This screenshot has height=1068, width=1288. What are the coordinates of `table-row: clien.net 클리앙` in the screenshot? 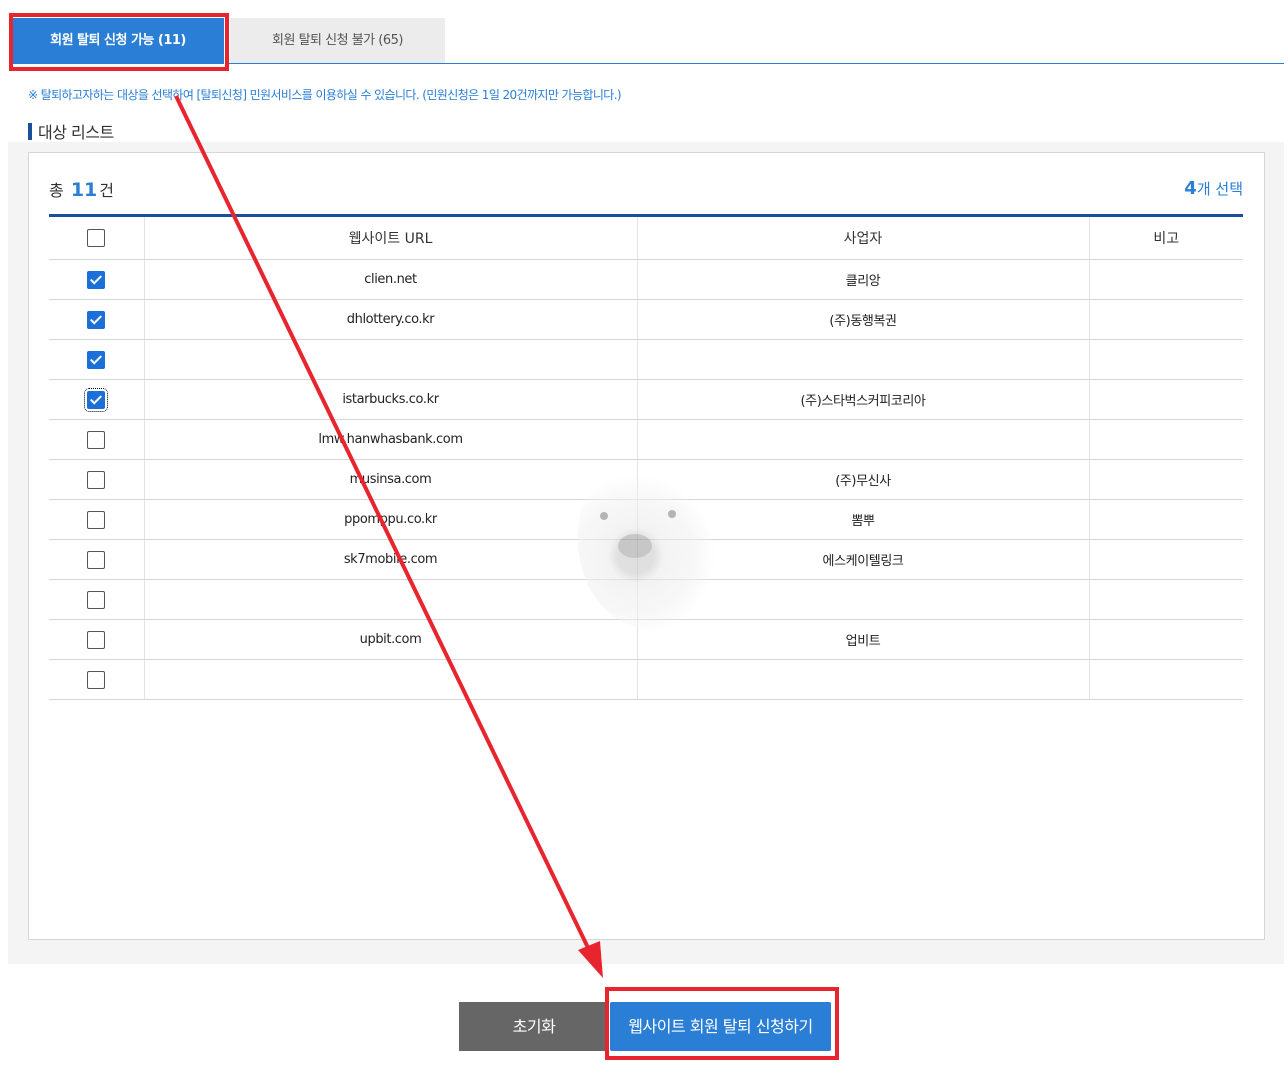 It's located at (646, 279).